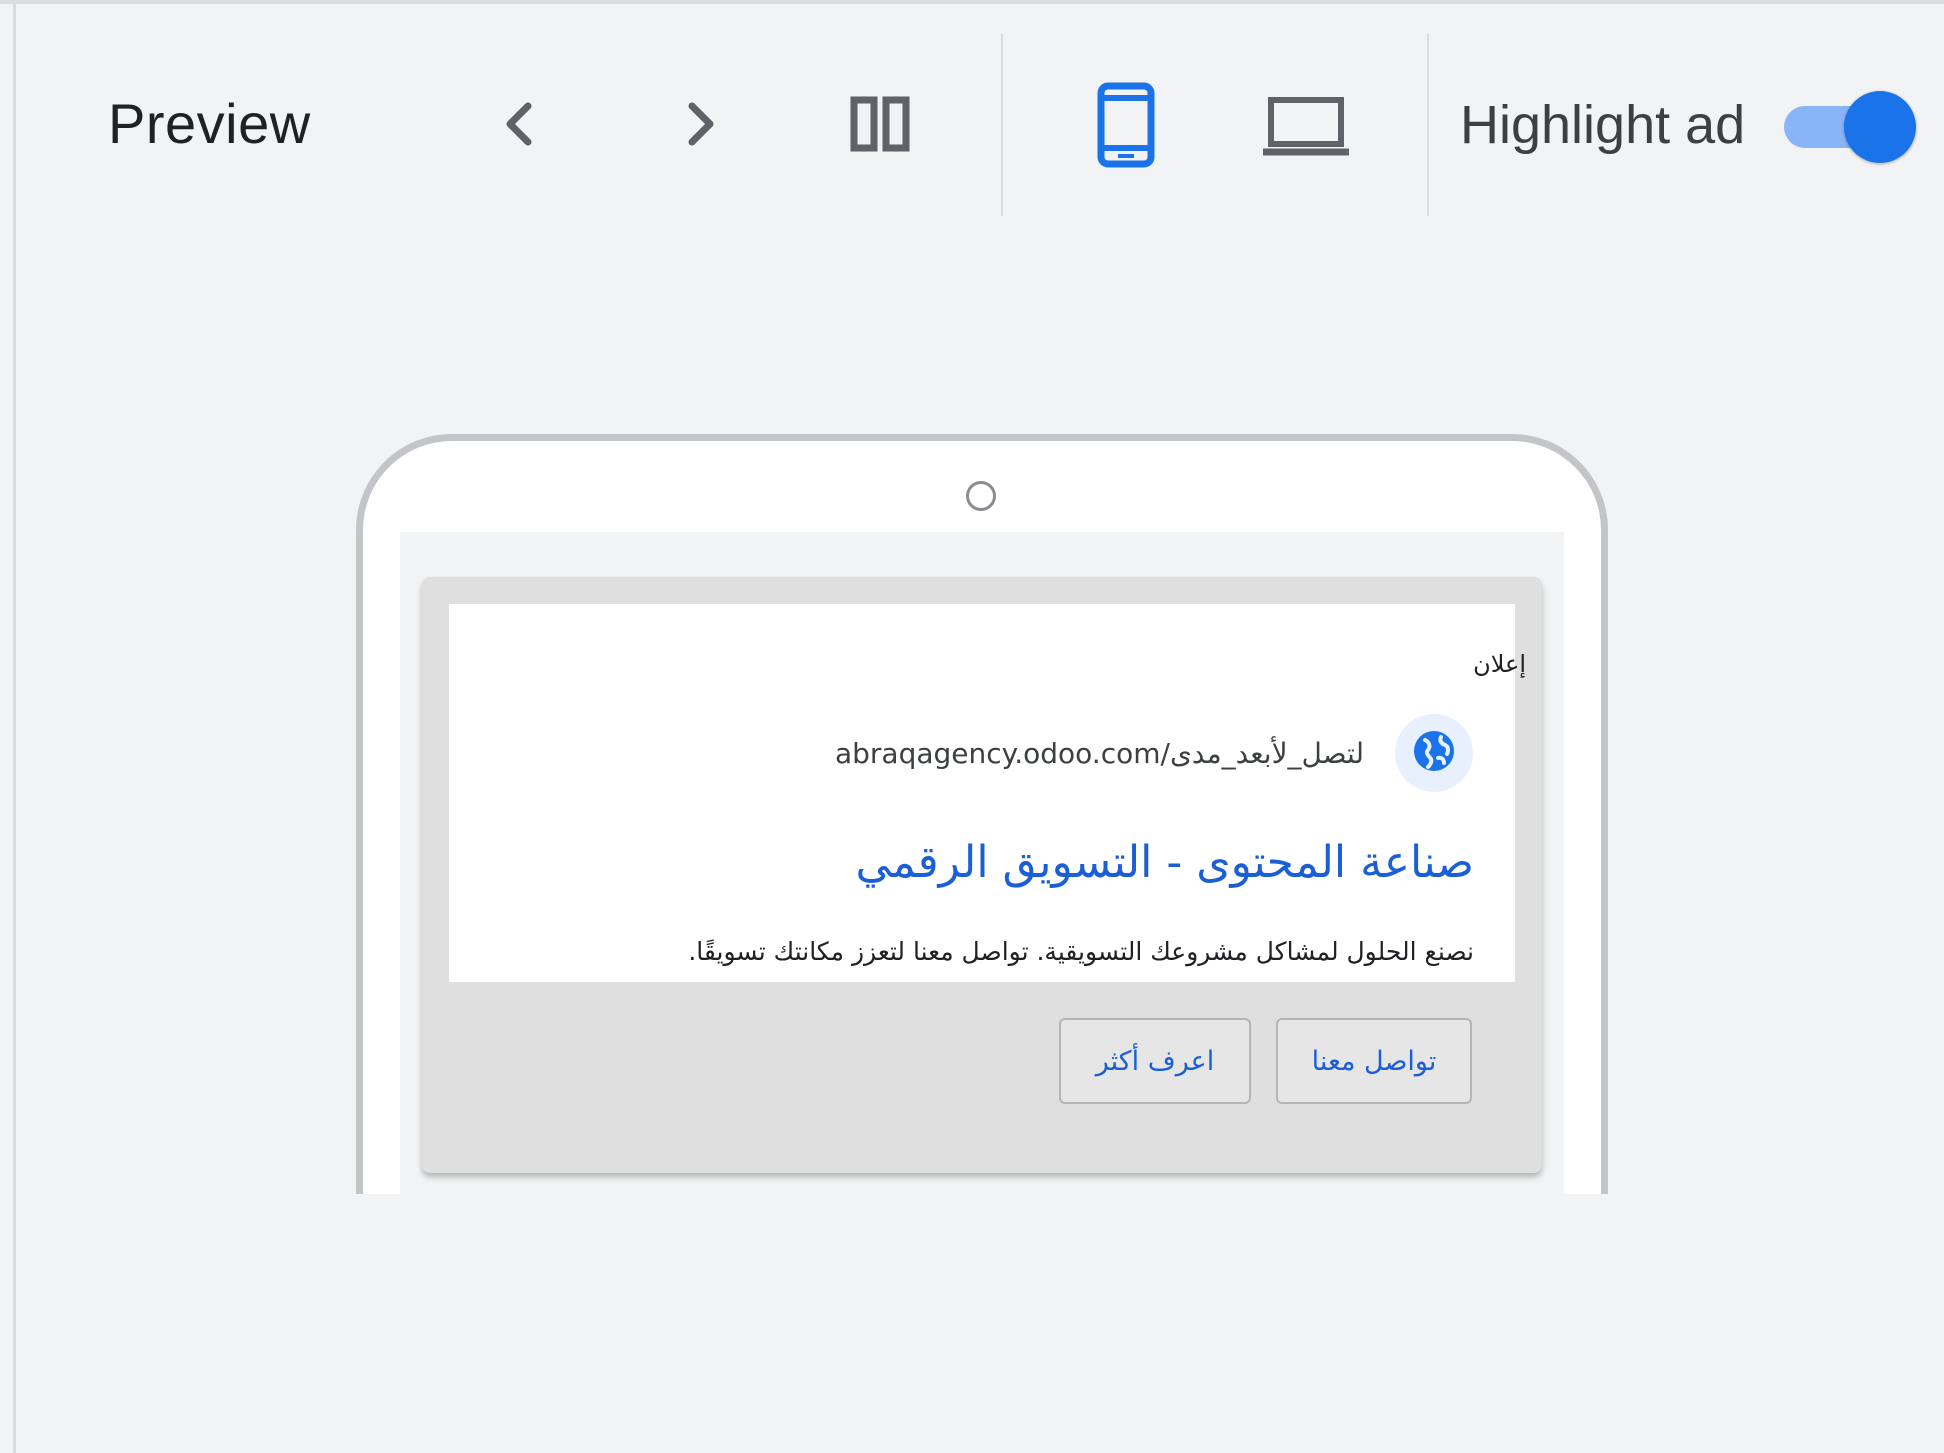  I want to click on previous-button, so click(520, 124).